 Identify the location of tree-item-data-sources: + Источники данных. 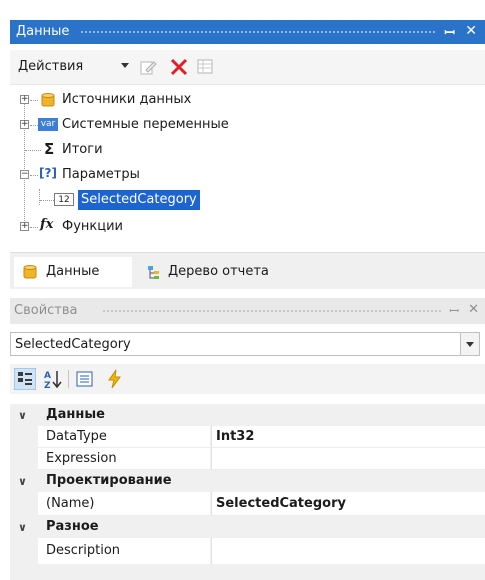
(247, 100).